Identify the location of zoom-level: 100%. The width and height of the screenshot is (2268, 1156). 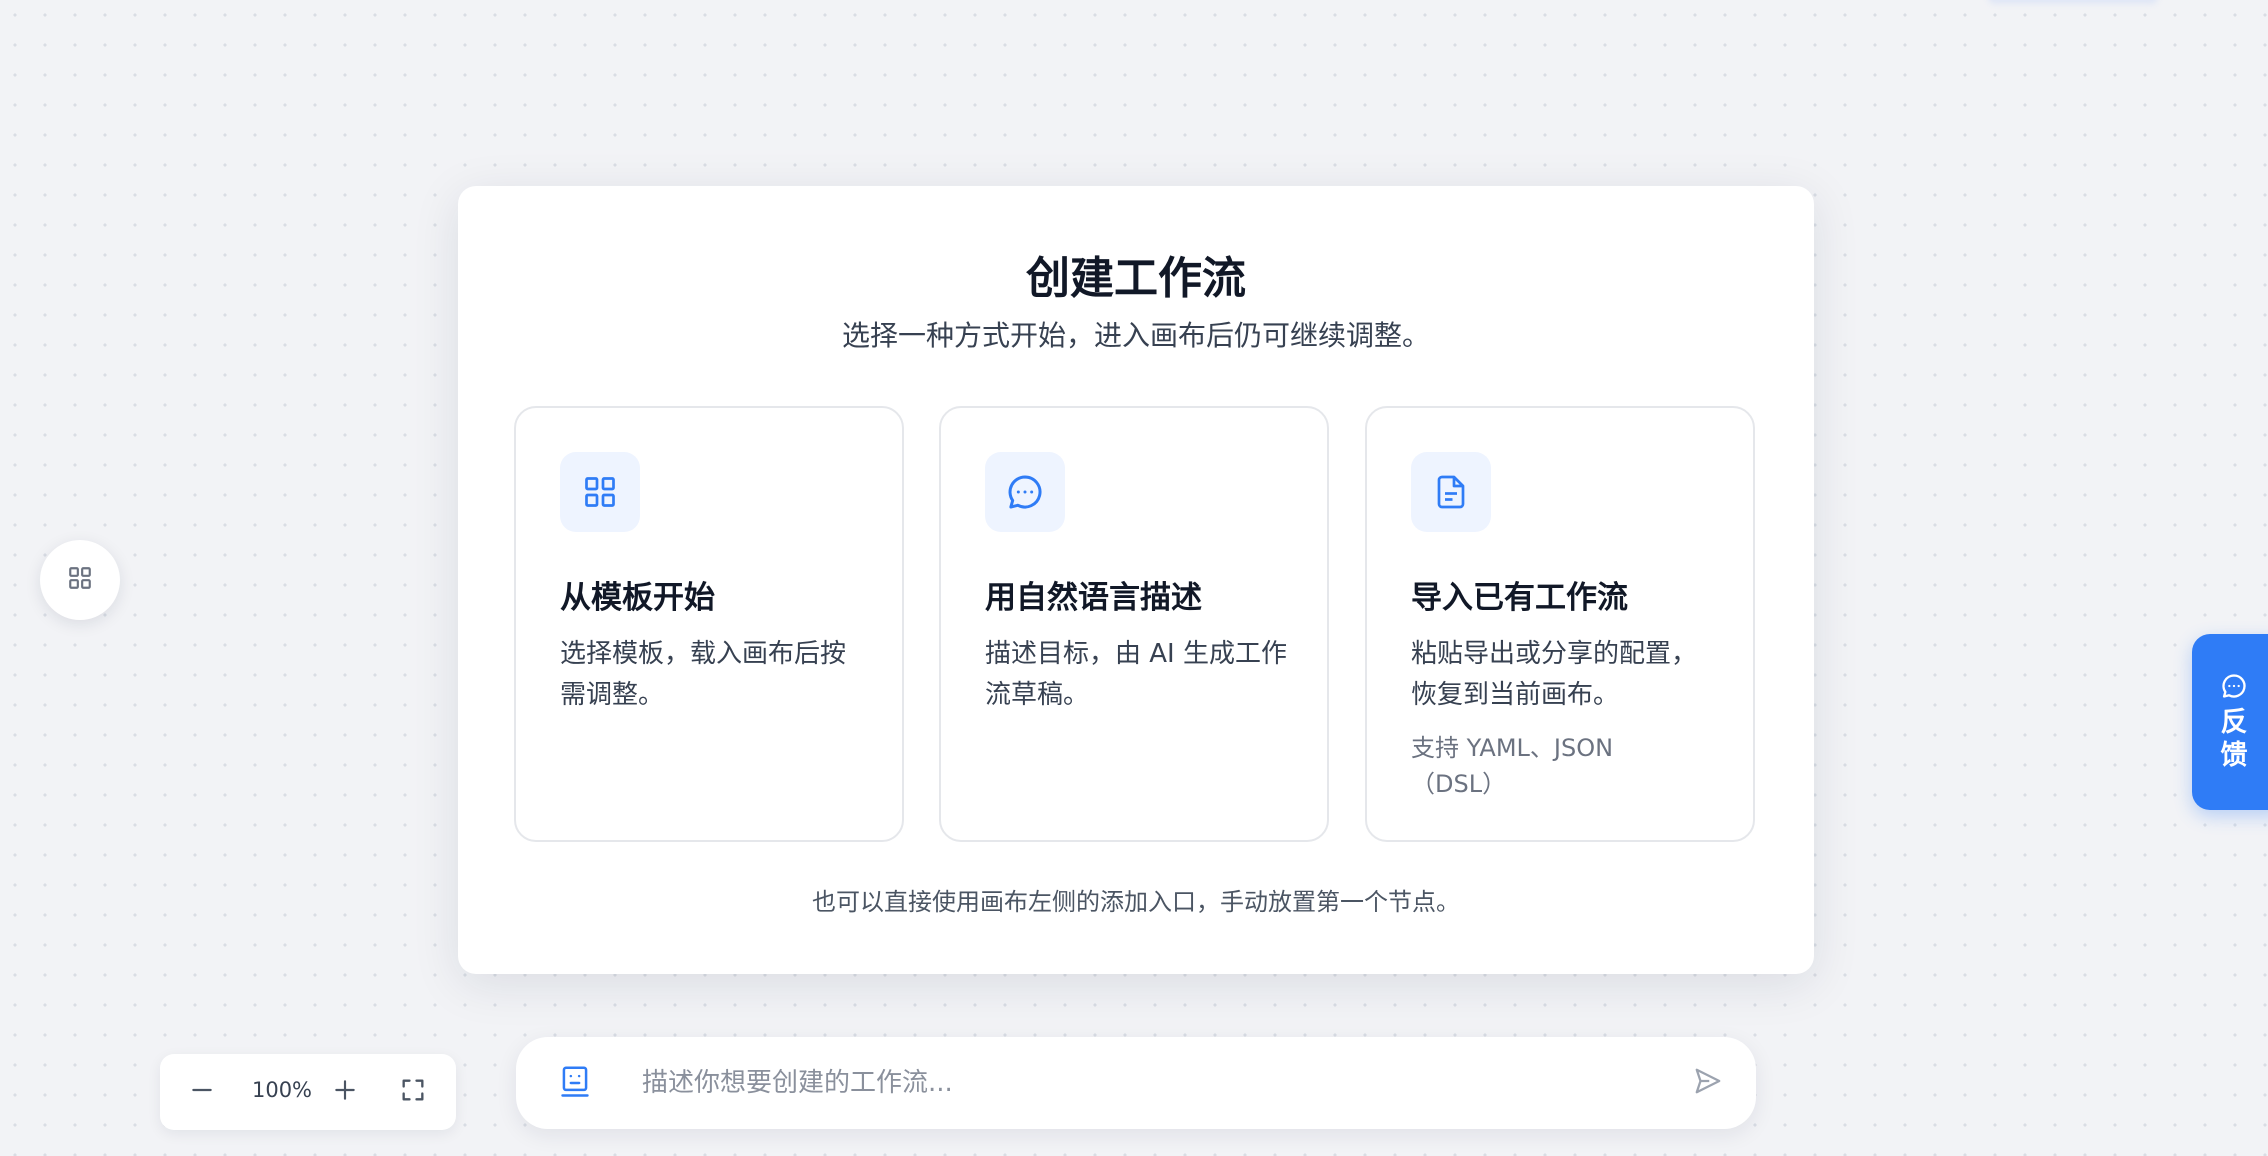
(282, 1090).